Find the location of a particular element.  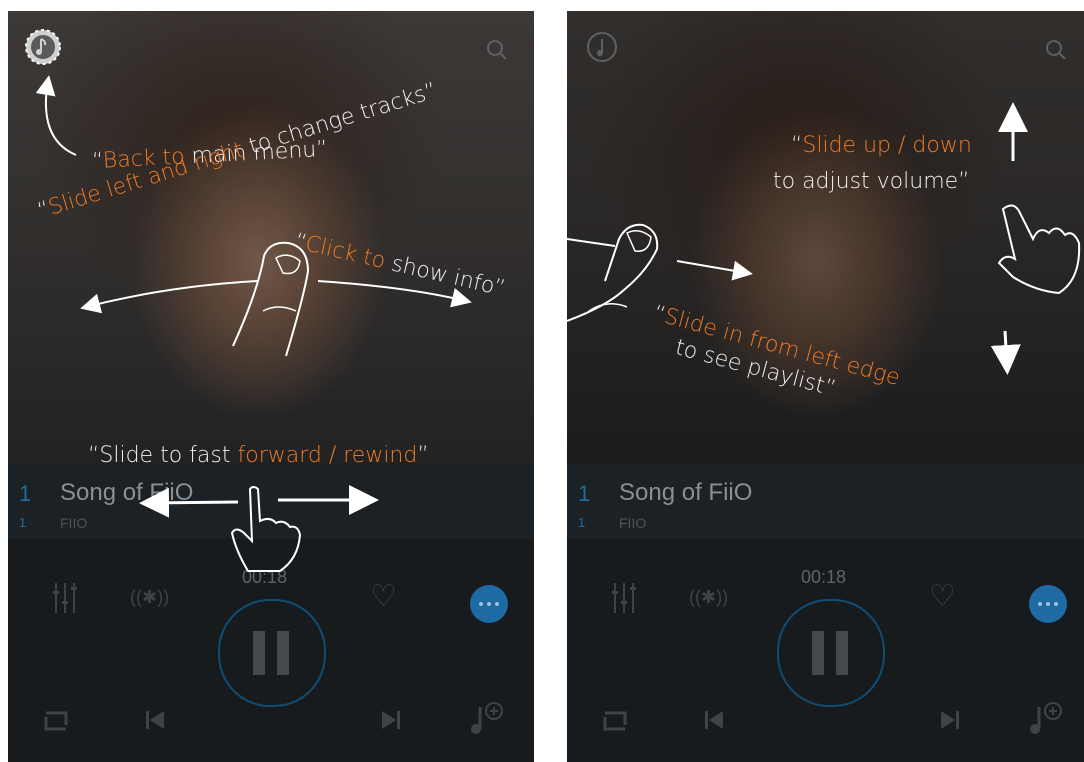

annotation-volume-title: “Slide up / down is located at coordinates (881, 145).